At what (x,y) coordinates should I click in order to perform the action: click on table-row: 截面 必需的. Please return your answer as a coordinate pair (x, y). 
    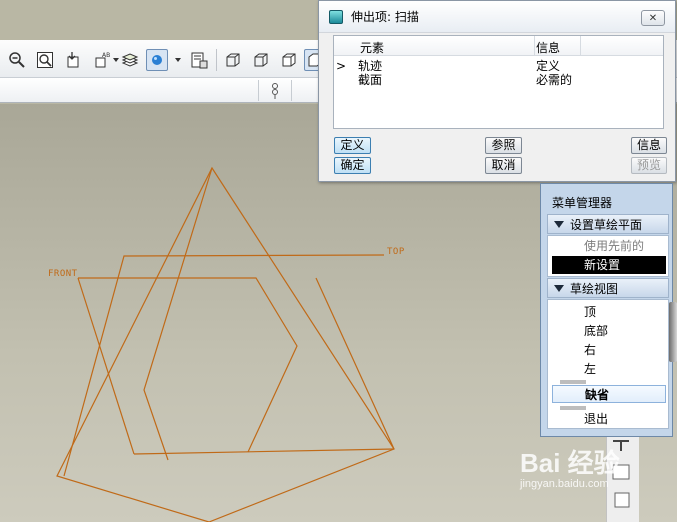
    Looking at the image, I should click on (498, 80).